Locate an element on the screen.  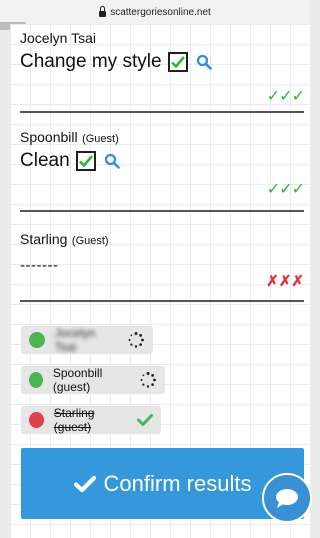
player-name-text: Jocelyn Tsai is located at coordinates (58, 38).